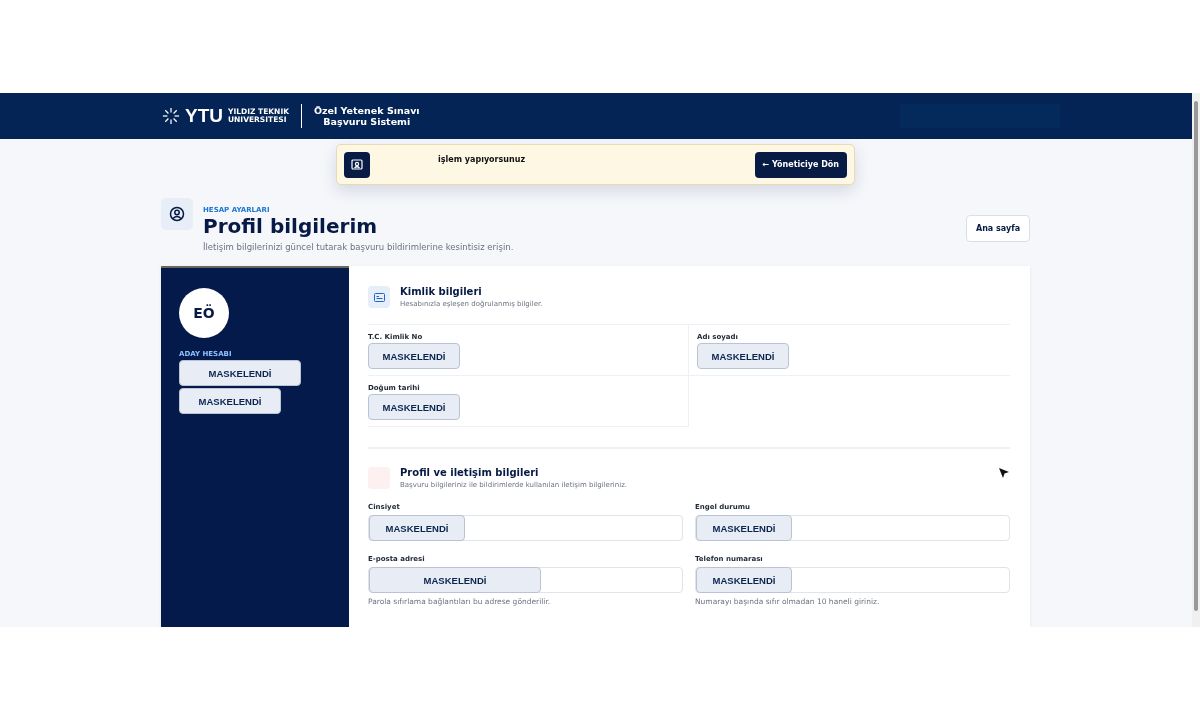 This screenshot has width=1200, height=720. Describe the element at coordinates (367, 110) in the screenshot. I see `system-title: Özel Yetenek Sınavı` at that location.